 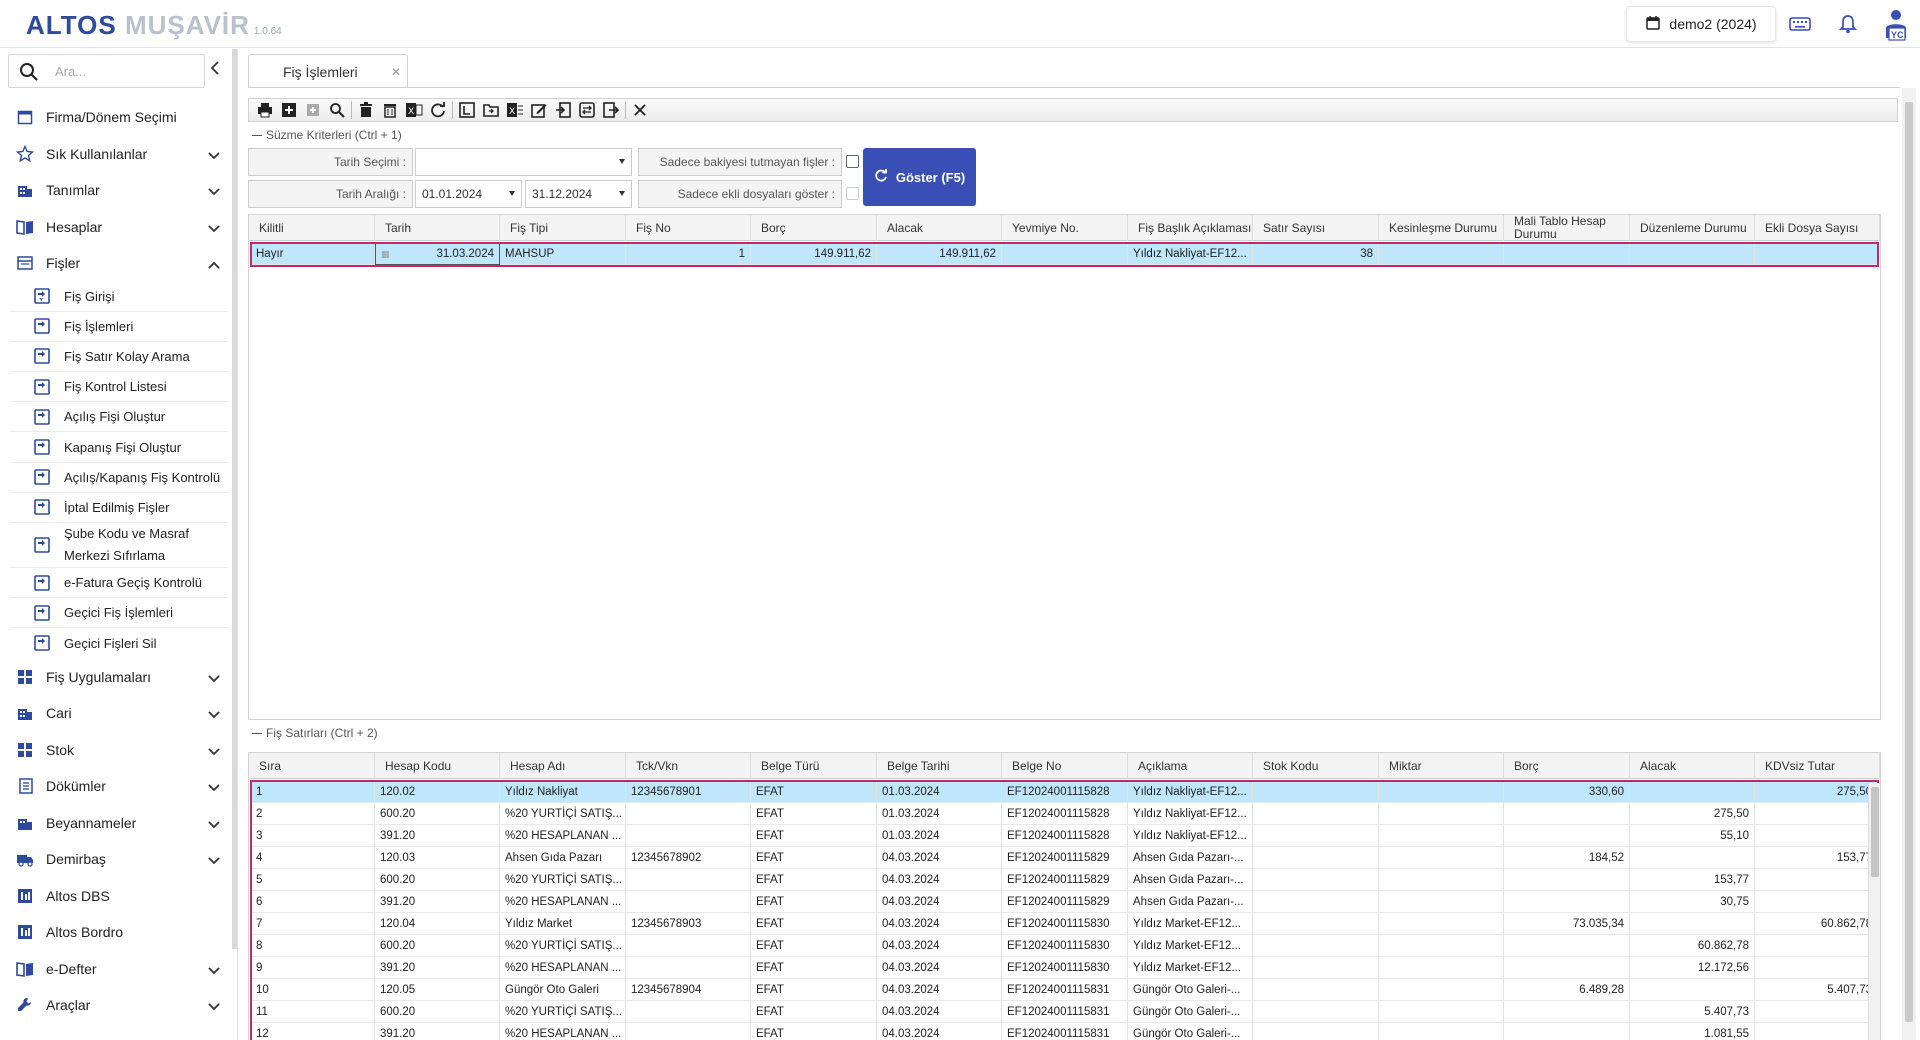 What do you see at coordinates (115, 969) in the screenshot?
I see `sidebar-item-e-defter: e-Defter` at bounding box center [115, 969].